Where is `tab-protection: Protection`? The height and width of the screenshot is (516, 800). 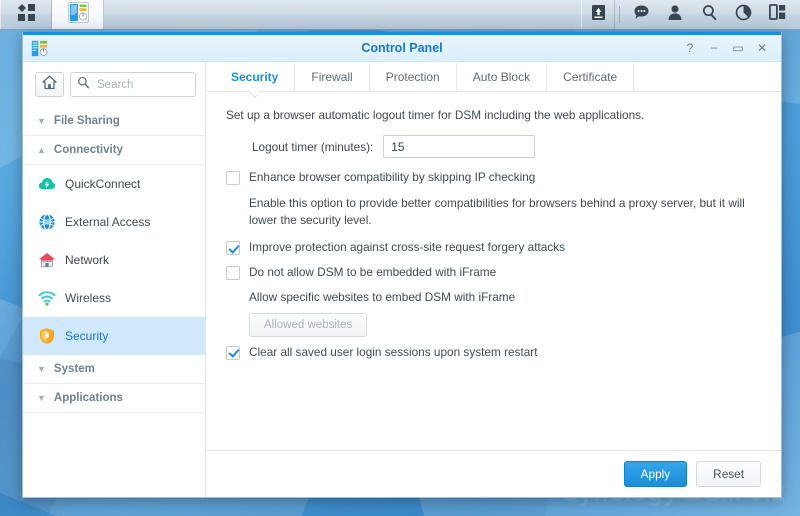
tab-protection: Protection is located at coordinates (413, 77).